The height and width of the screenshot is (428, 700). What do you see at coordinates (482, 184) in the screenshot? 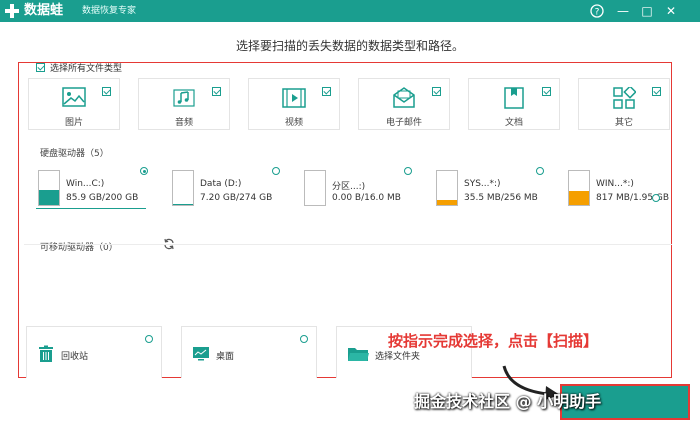
I see `drive-name: SYS...*:)` at bounding box center [482, 184].